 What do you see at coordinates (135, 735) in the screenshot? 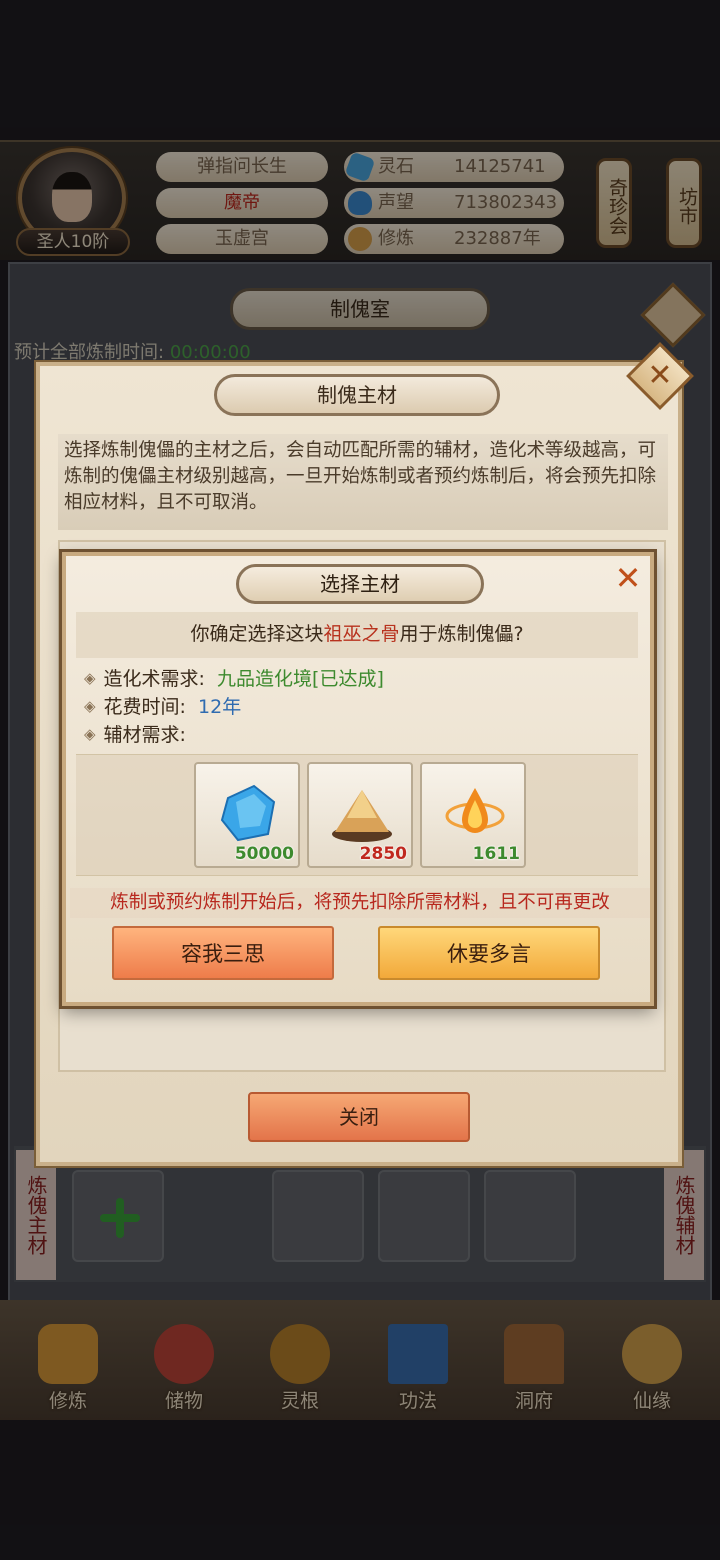
I see `requirement-aux: ◈ 辅材需求:` at bounding box center [135, 735].